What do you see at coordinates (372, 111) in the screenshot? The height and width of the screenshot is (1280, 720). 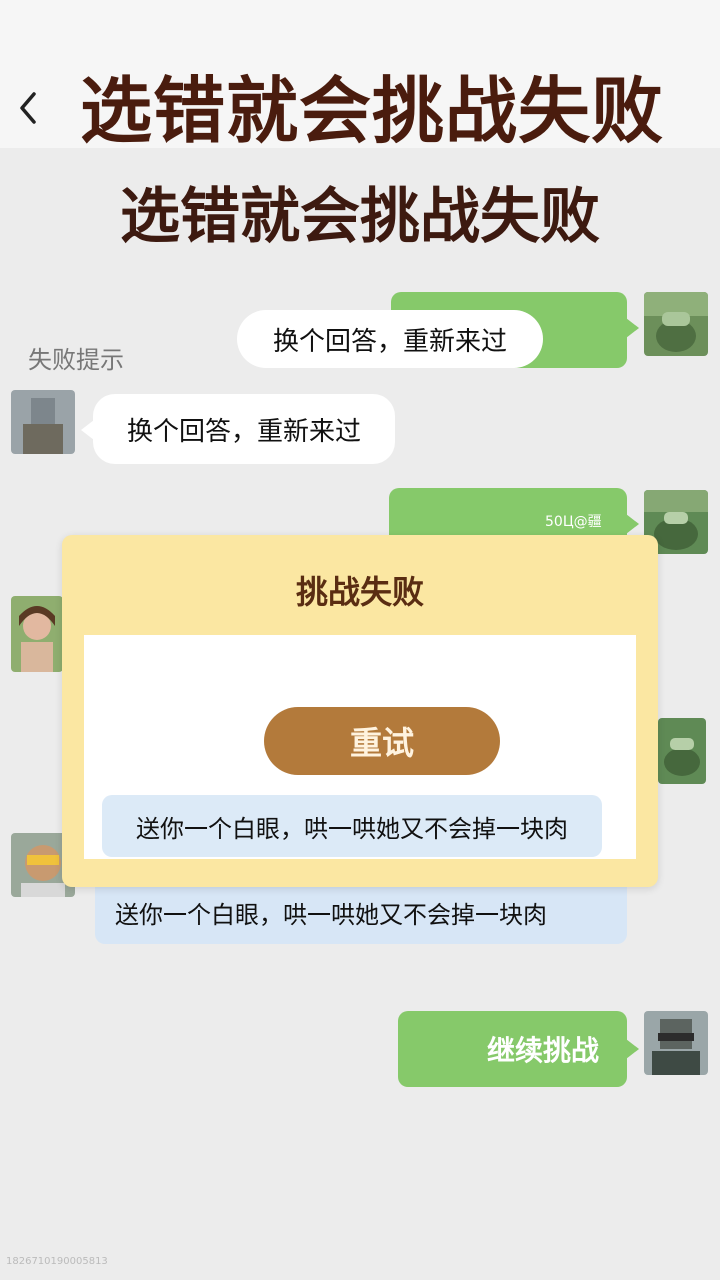 I see `page-title: 选错就会挑战失败` at bounding box center [372, 111].